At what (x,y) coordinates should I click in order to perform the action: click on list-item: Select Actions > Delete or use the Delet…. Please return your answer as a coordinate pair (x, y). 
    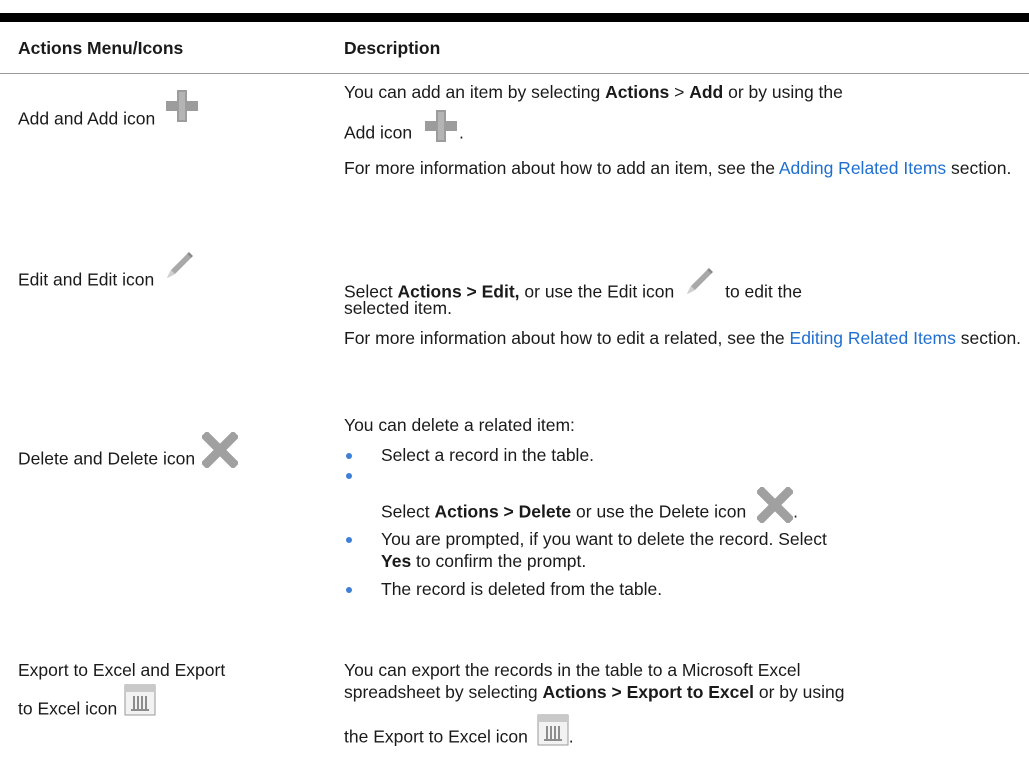
    Looking at the image, I should click on (684, 498).